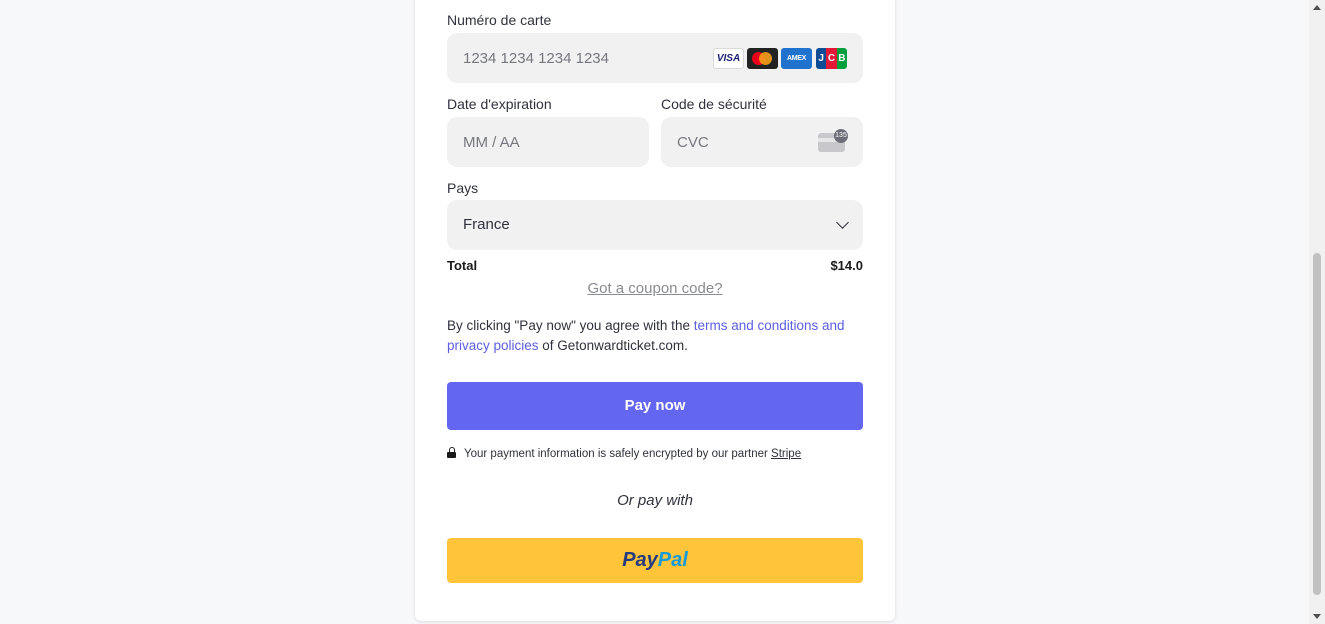  I want to click on mastercard-icon, so click(762, 58).